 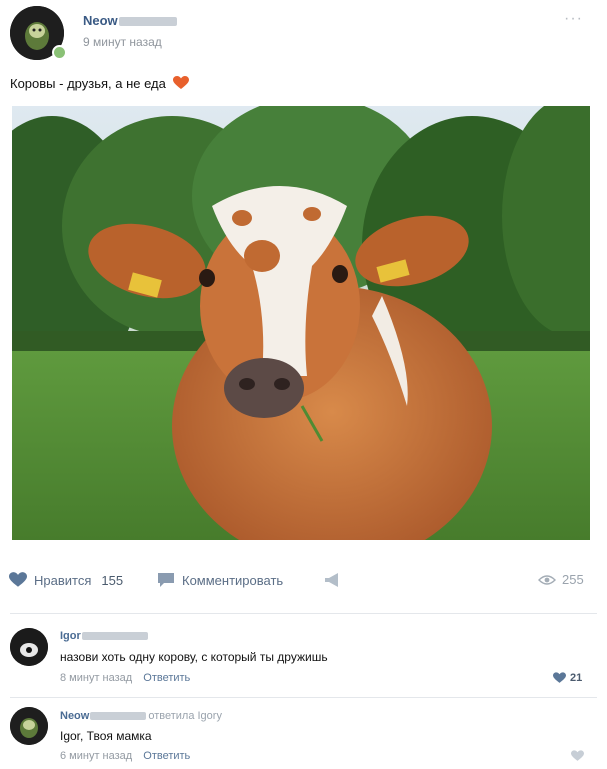 What do you see at coordinates (547, 579) in the screenshot?
I see `eye-icon` at bounding box center [547, 579].